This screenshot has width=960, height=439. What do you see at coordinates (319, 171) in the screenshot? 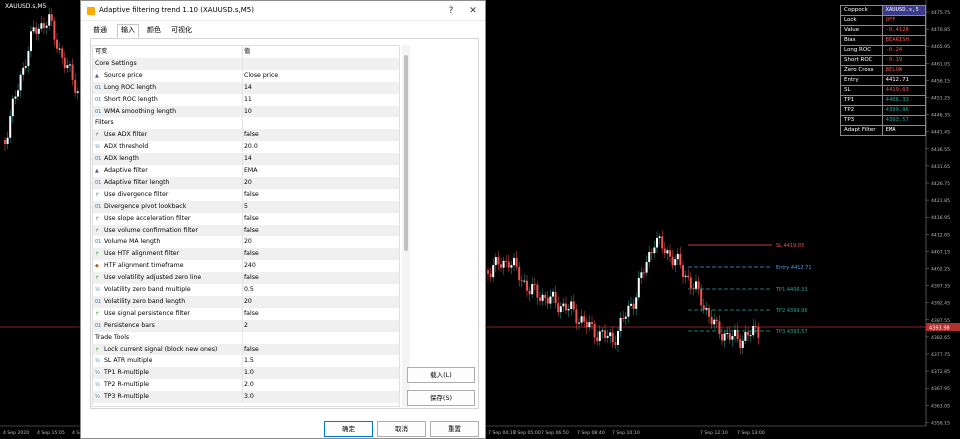
I see `param-value: EMA` at bounding box center [319, 171].